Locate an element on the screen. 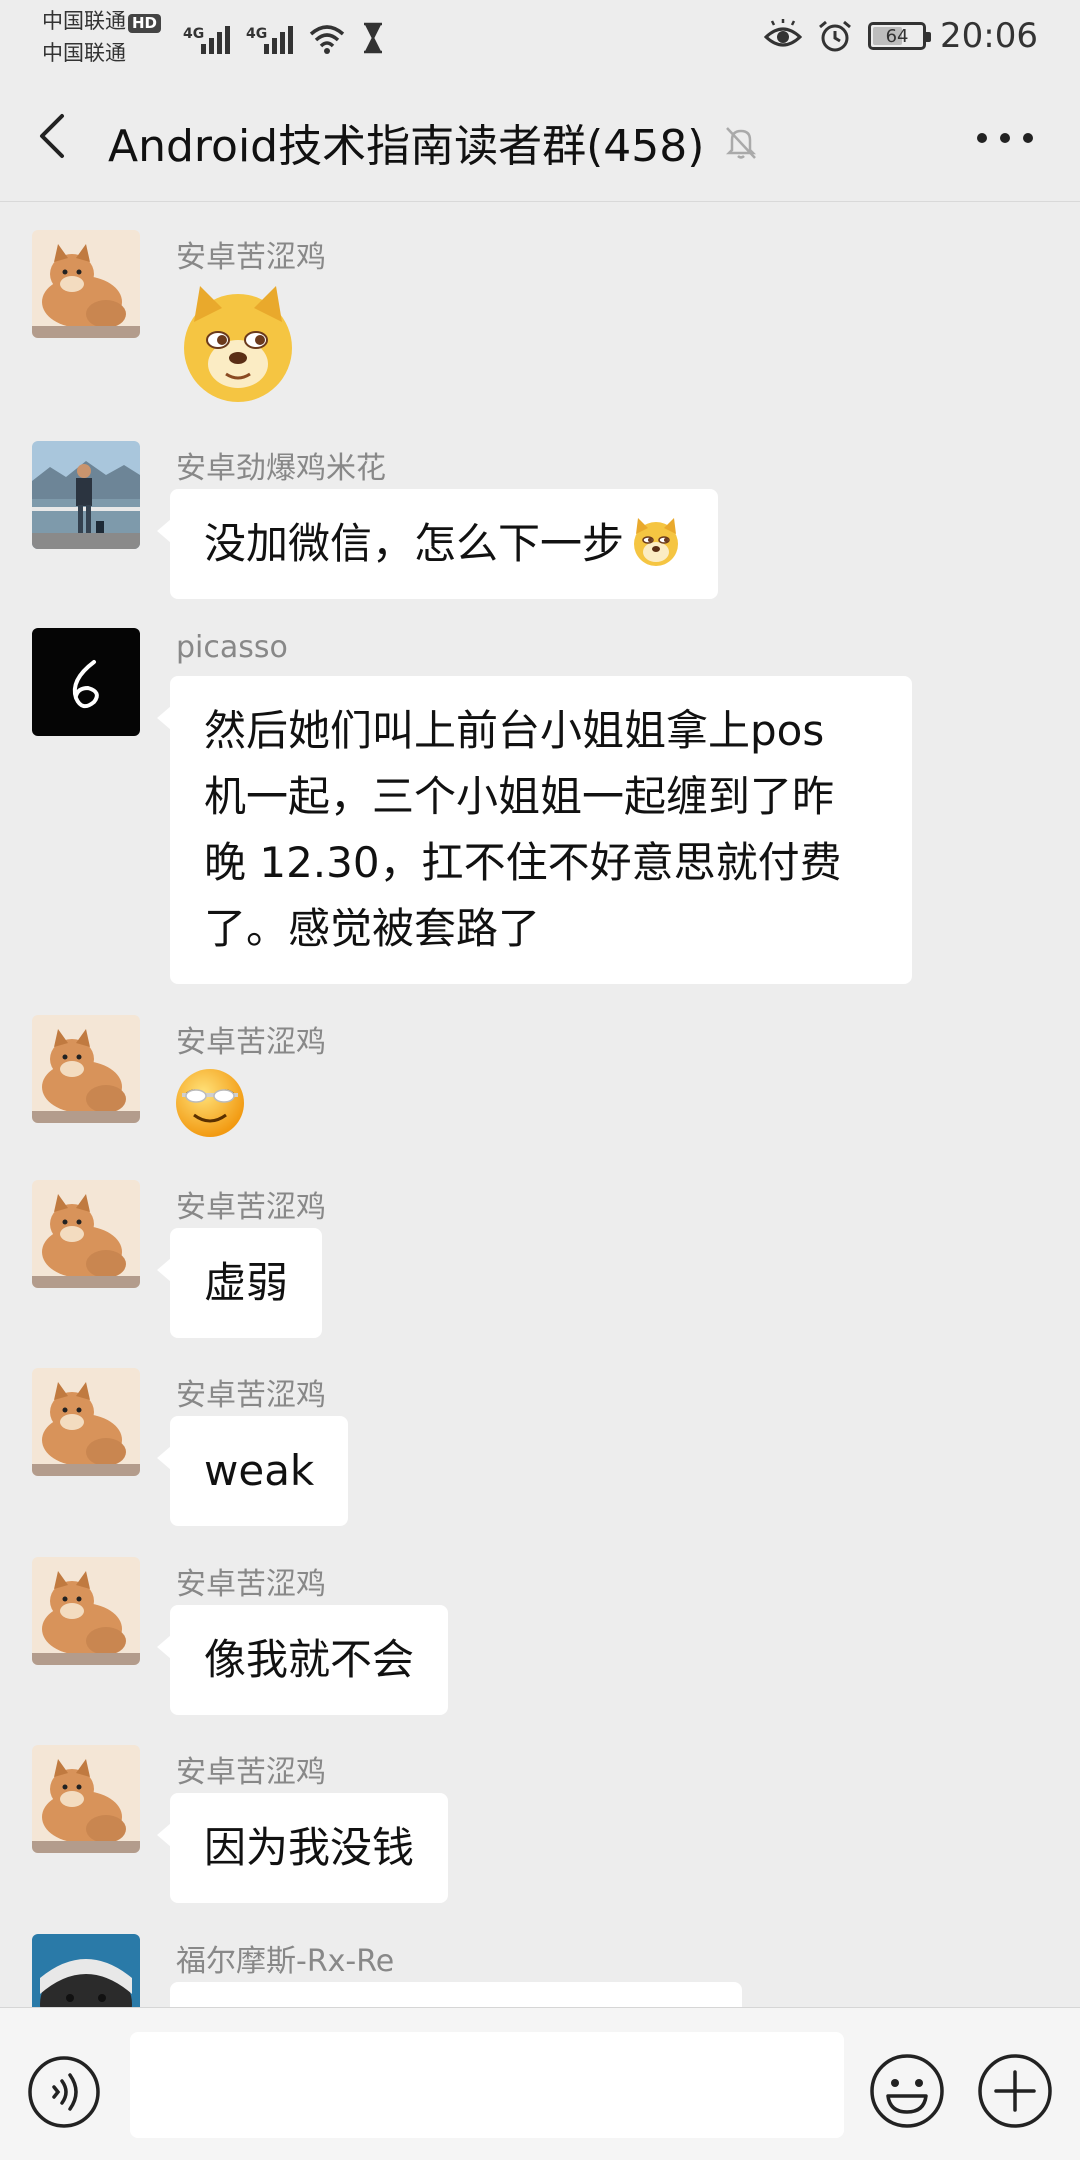  sender-name: 安卓劲爆鸡米花 is located at coordinates (281, 468).